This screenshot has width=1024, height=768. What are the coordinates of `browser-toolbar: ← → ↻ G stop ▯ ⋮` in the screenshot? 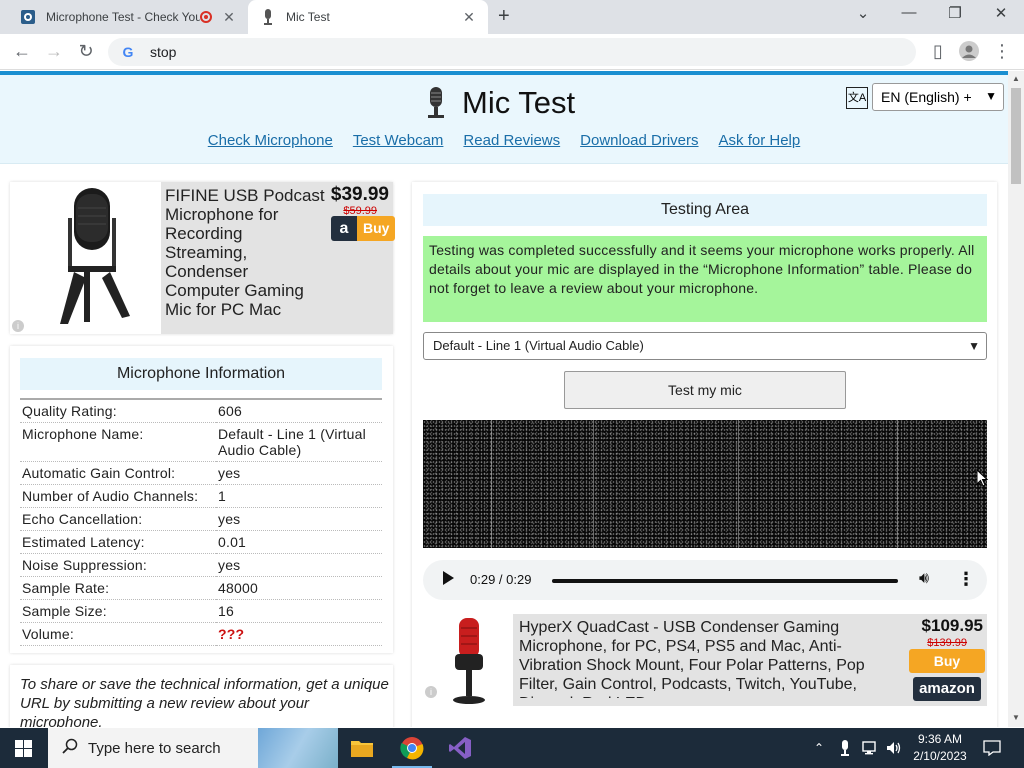 It's located at (512, 52).